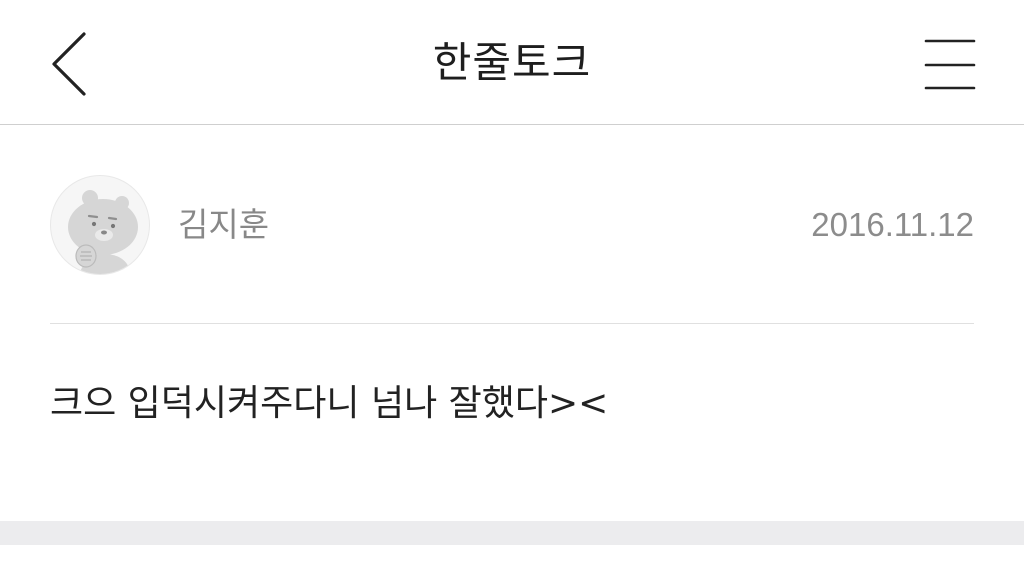 This screenshot has width=1024, height=577. Describe the element at coordinates (512, 533) in the screenshot. I see `section-separator` at that location.